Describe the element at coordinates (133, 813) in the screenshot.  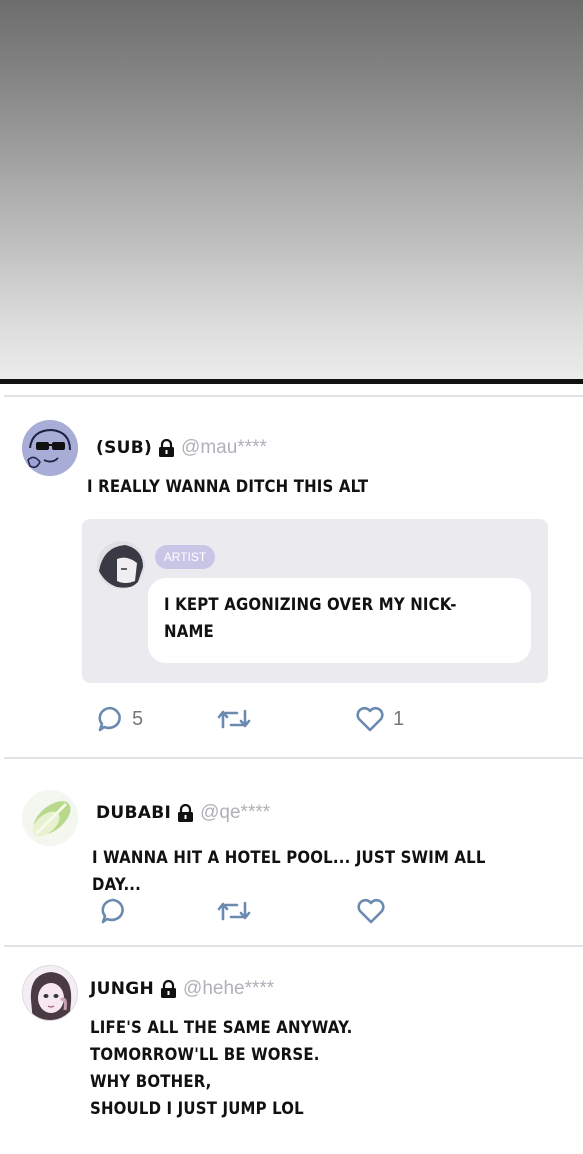
I see `username: DUBABI` at that location.